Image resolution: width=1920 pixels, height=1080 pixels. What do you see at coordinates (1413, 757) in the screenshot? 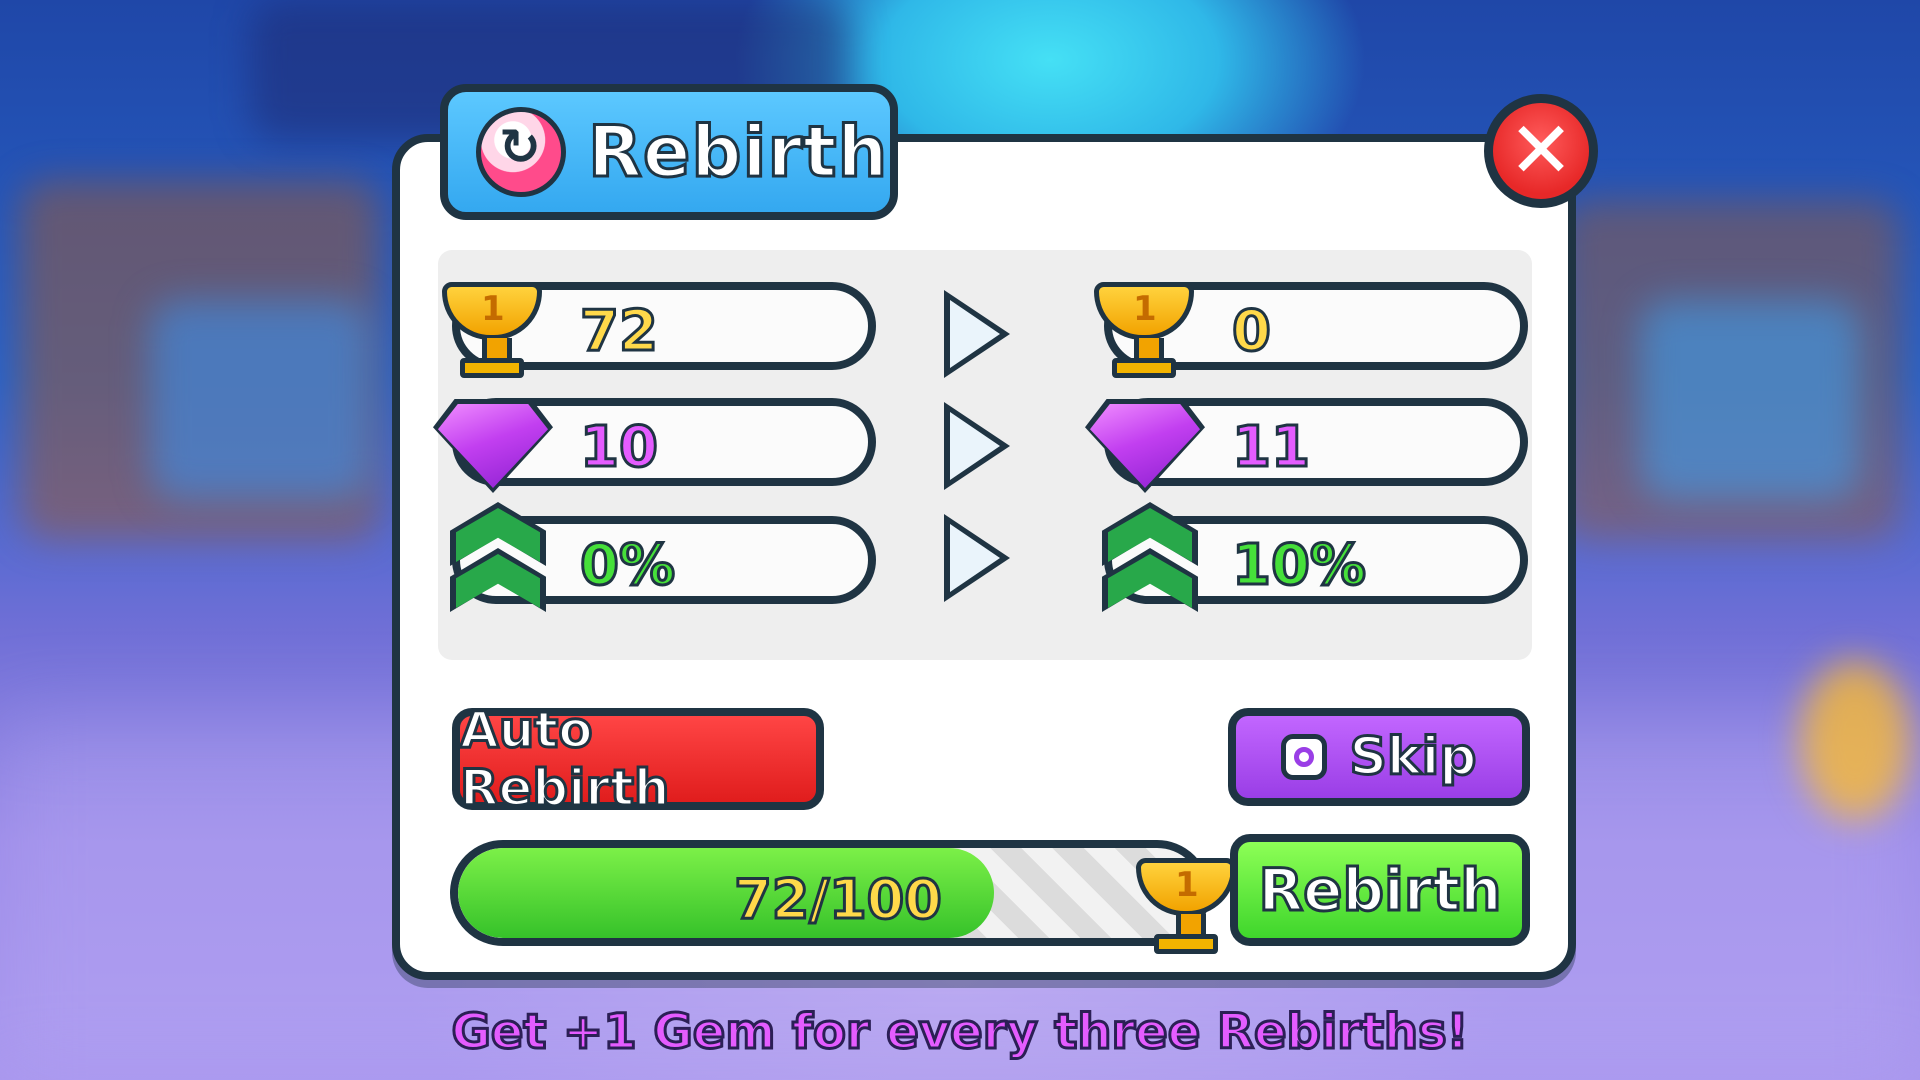
I see `skip-label: Skip` at bounding box center [1413, 757].